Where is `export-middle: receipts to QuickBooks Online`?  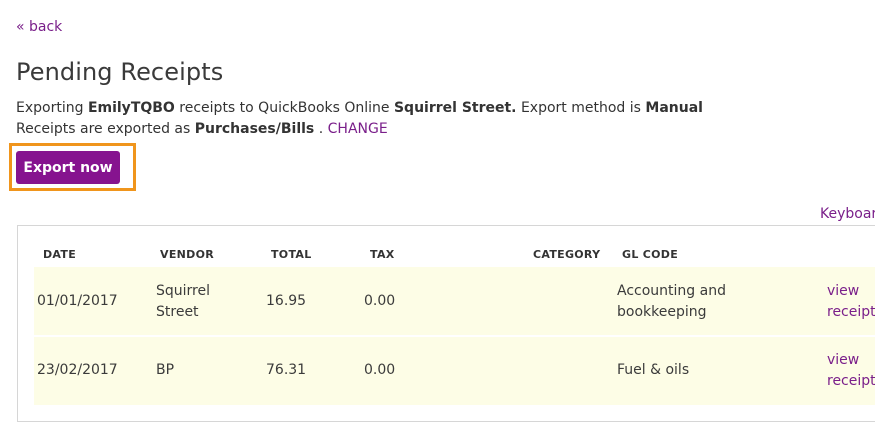 export-middle: receipts to QuickBooks Online is located at coordinates (284, 108).